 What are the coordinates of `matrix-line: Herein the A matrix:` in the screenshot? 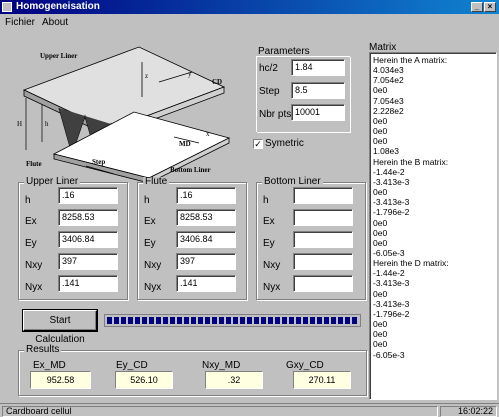 It's located at (410, 60).